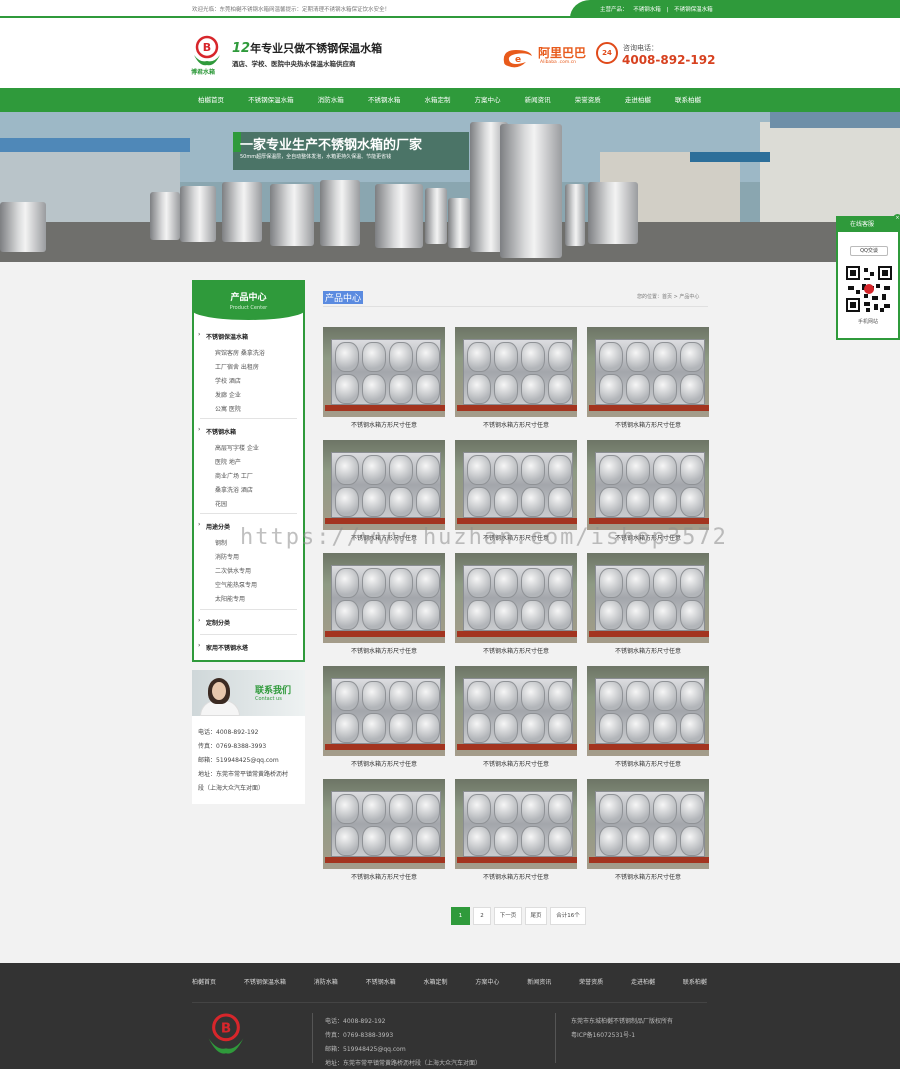 This screenshot has width=900, height=1069. Describe the element at coordinates (668, 60) in the screenshot. I see `phone-number: 4008-892-192` at that location.